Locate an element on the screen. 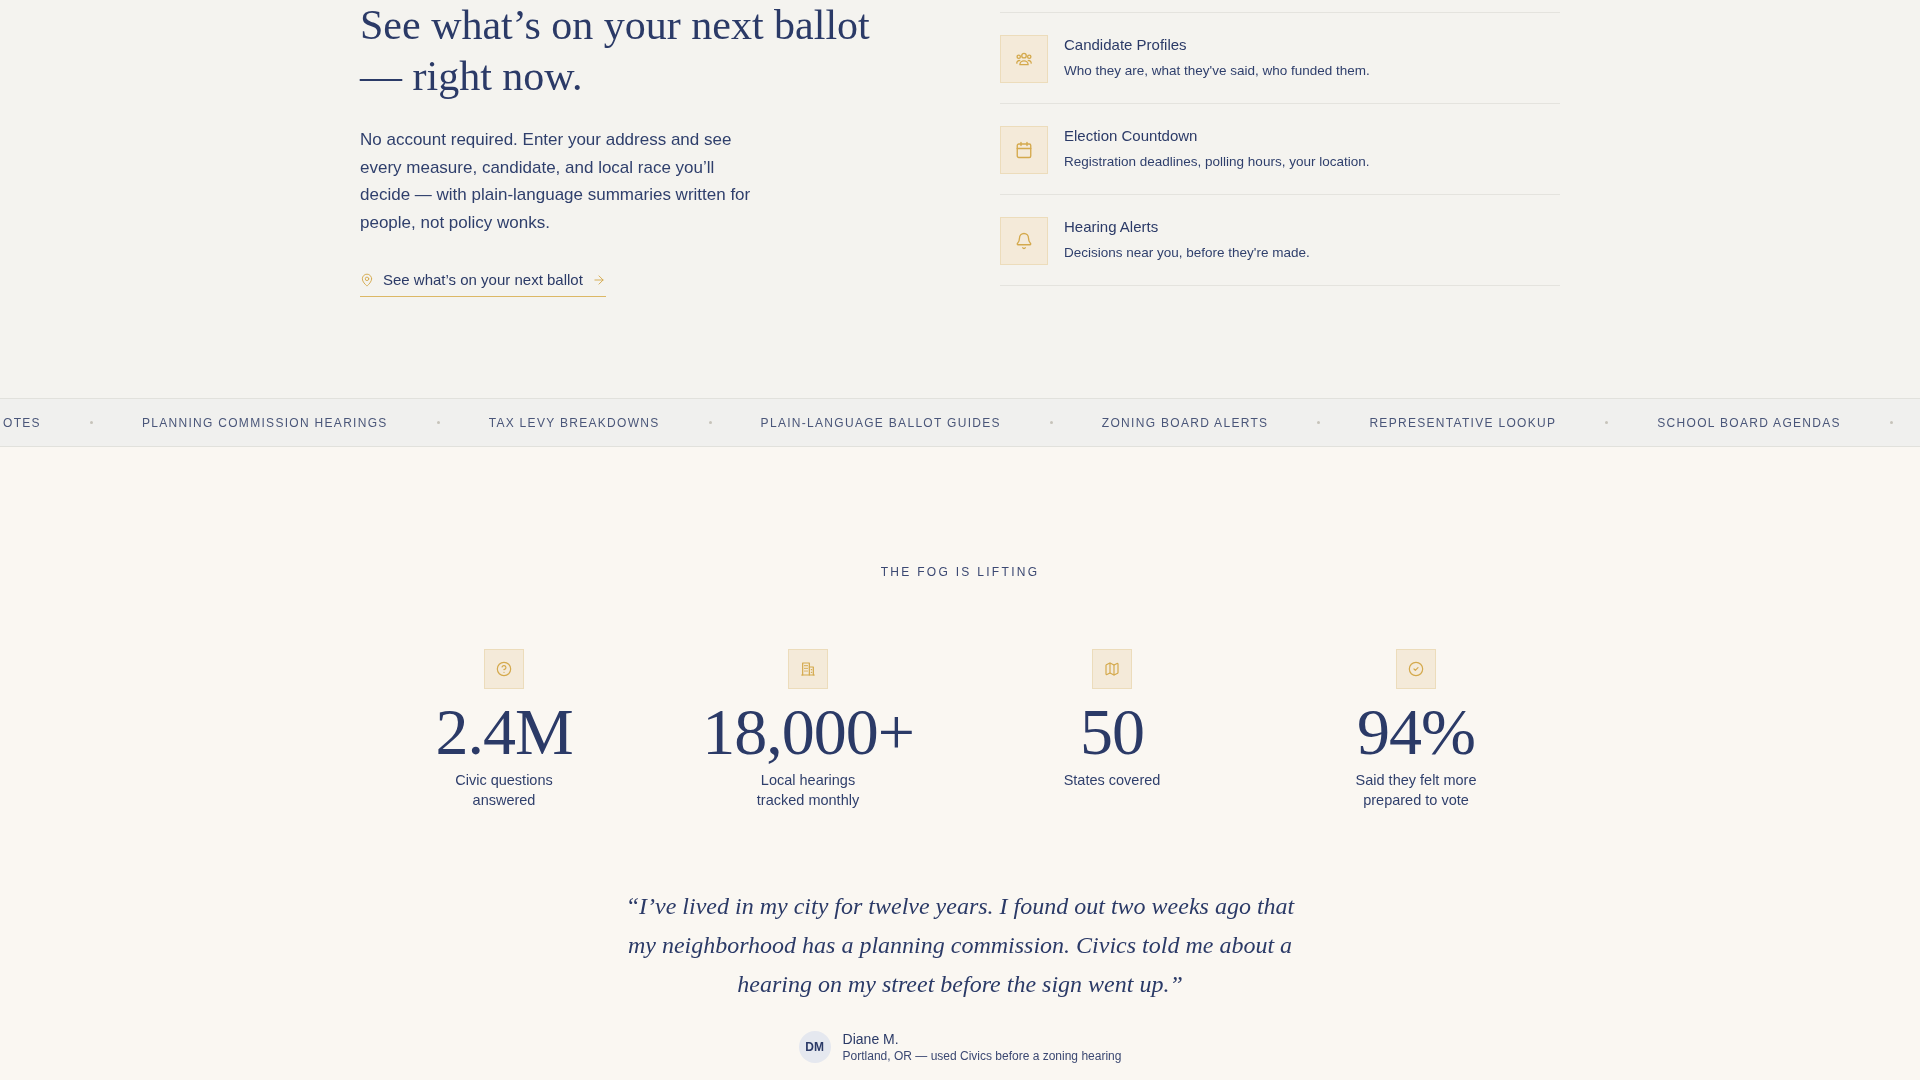 Image resolution: width=1920 pixels, height=1080 pixels. stat-label: Civic questions answered is located at coordinates (504, 790).